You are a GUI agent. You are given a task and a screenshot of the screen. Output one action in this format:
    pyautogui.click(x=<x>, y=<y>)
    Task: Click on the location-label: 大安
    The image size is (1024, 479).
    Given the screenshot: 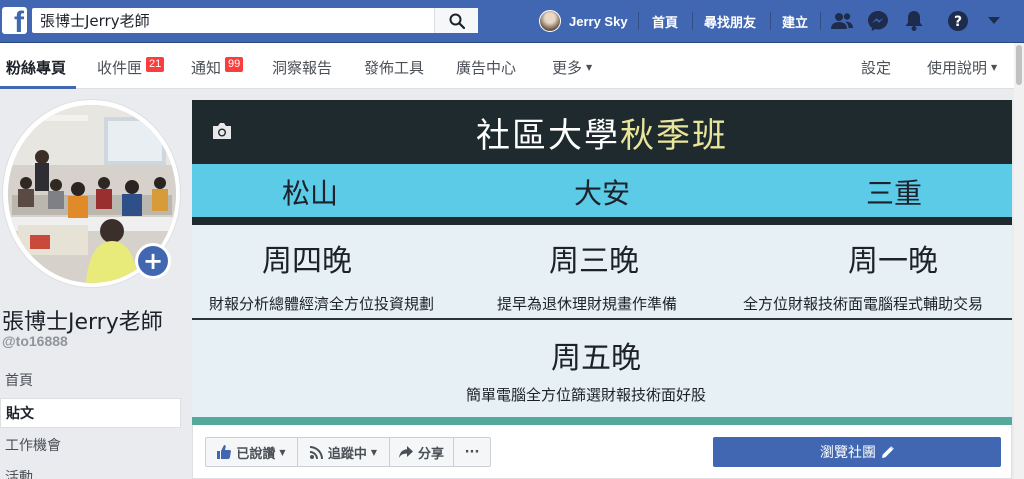 What is the action you would take?
    pyautogui.click(x=602, y=193)
    